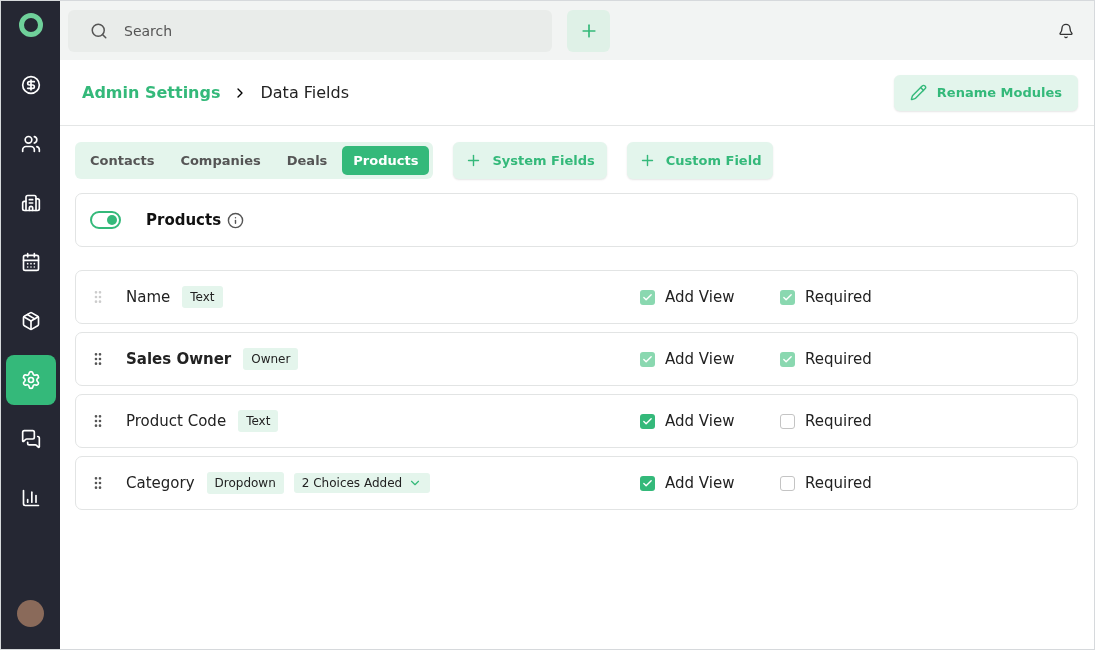  Describe the element at coordinates (30, 613) in the screenshot. I see `avatar` at that location.